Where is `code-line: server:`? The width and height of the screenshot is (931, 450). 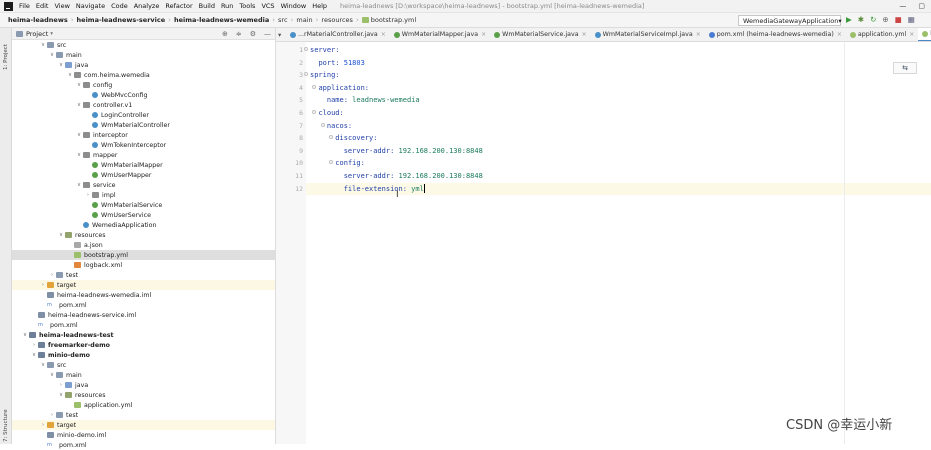 code-line: server: is located at coordinates (617, 50).